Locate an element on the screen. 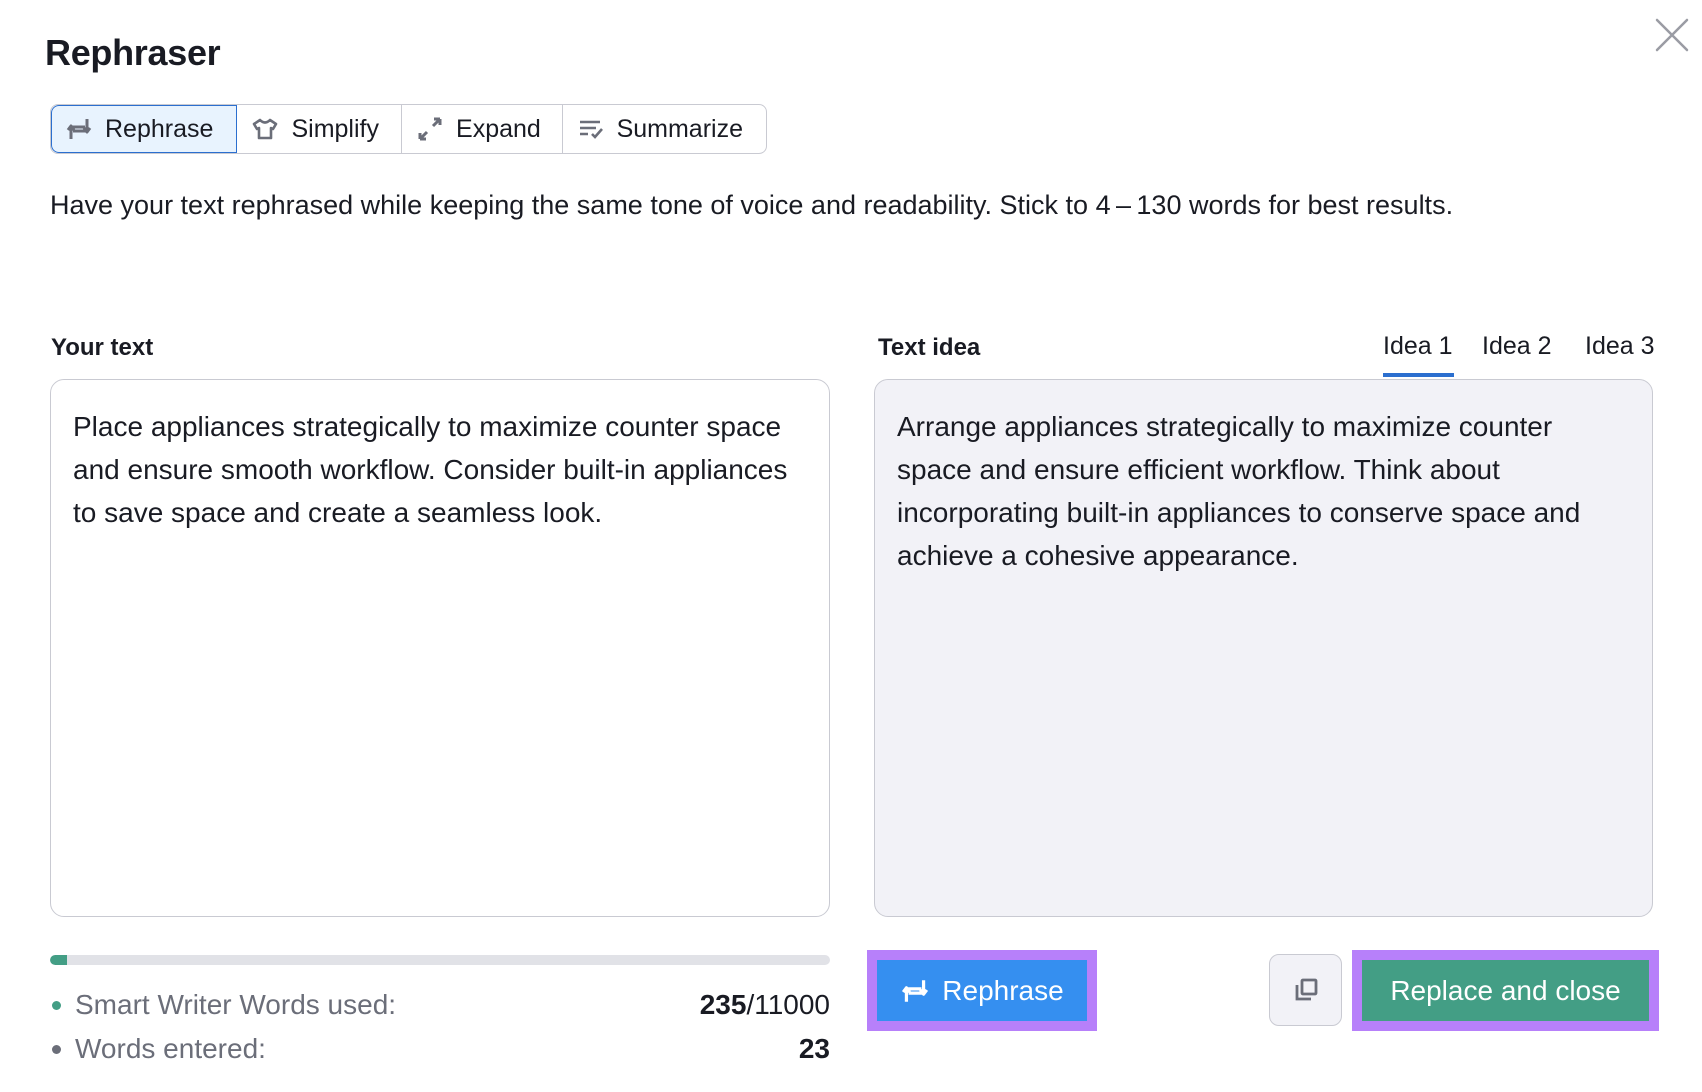 This screenshot has width=1702, height=1092. tab-simplify: Simplify is located at coordinates (320, 129).